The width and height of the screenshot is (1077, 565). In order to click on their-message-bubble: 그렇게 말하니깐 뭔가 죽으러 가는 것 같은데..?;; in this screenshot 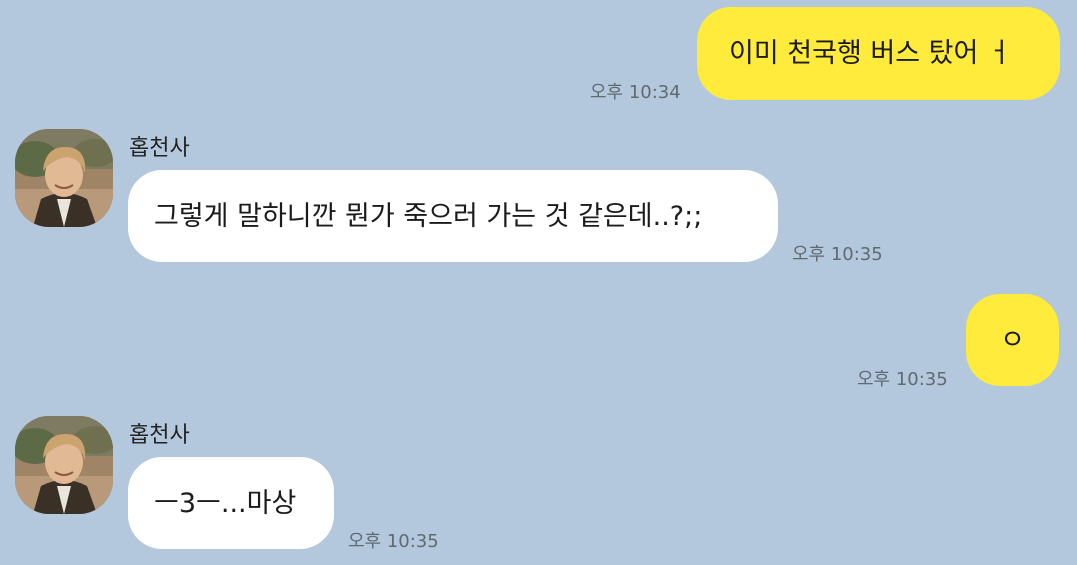, I will do `click(453, 216)`.